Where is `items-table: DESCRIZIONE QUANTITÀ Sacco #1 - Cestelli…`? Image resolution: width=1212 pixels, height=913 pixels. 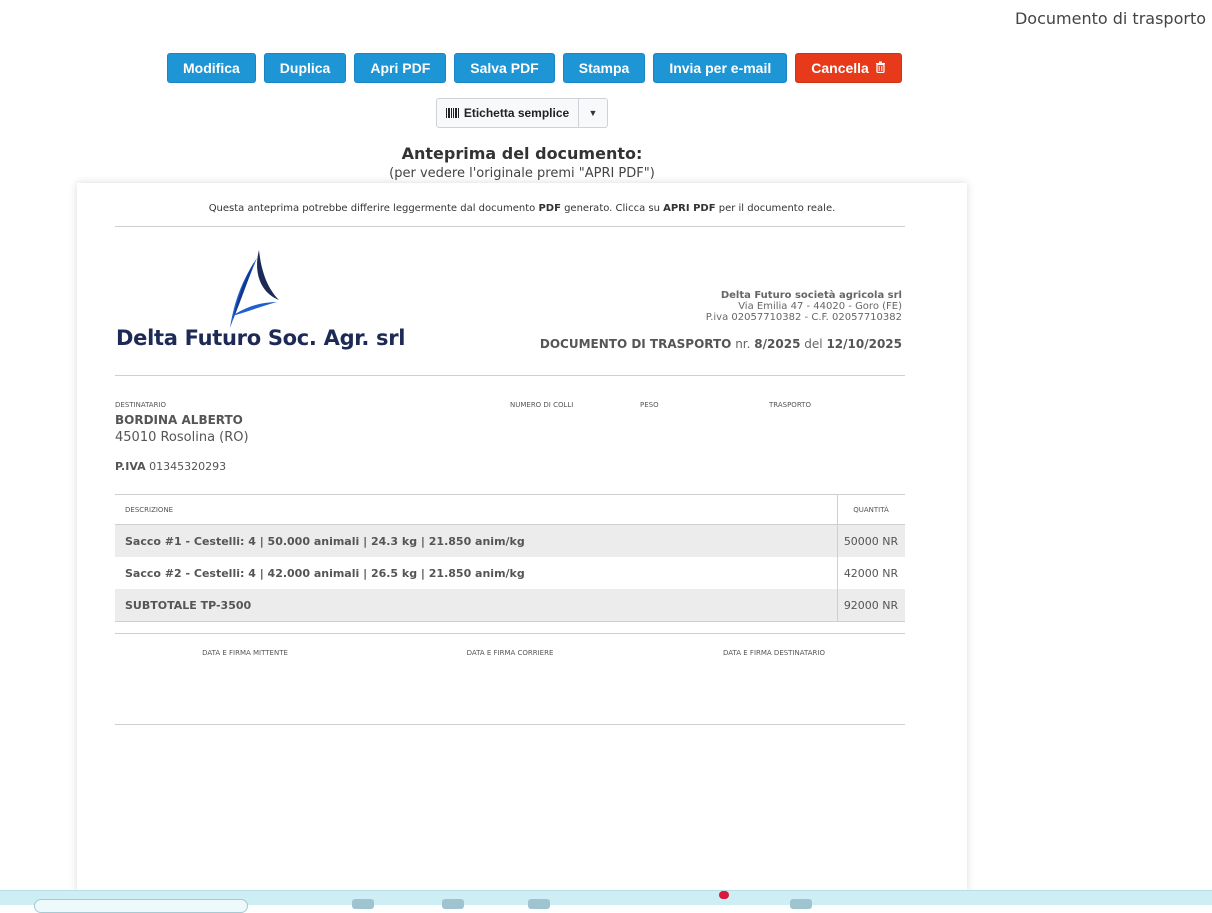
items-table: DESCRIZIONE QUANTITÀ Sacco #1 - Cestelli… is located at coordinates (510, 558).